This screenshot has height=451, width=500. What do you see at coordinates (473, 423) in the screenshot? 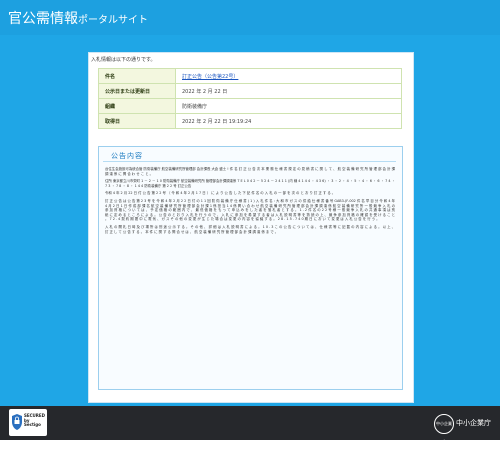
I see `brand-name: 中小企業庁` at bounding box center [473, 423].